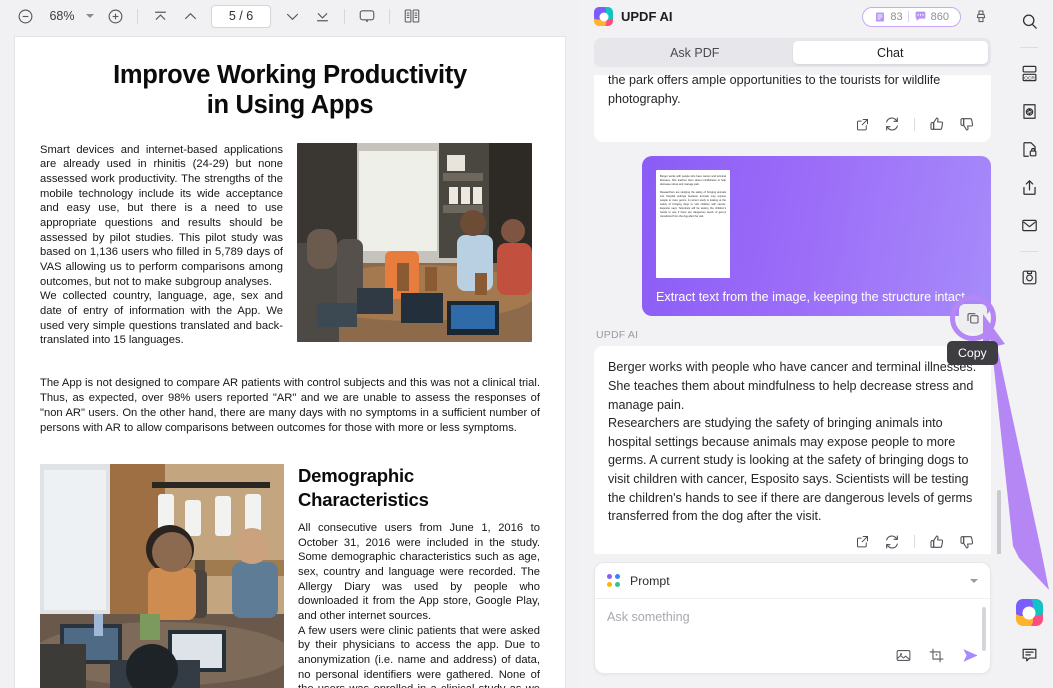 The image size is (1053, 688). Describe the element at coordinates (1029, 277) in the screenshot. I see `save-icon` at that location.